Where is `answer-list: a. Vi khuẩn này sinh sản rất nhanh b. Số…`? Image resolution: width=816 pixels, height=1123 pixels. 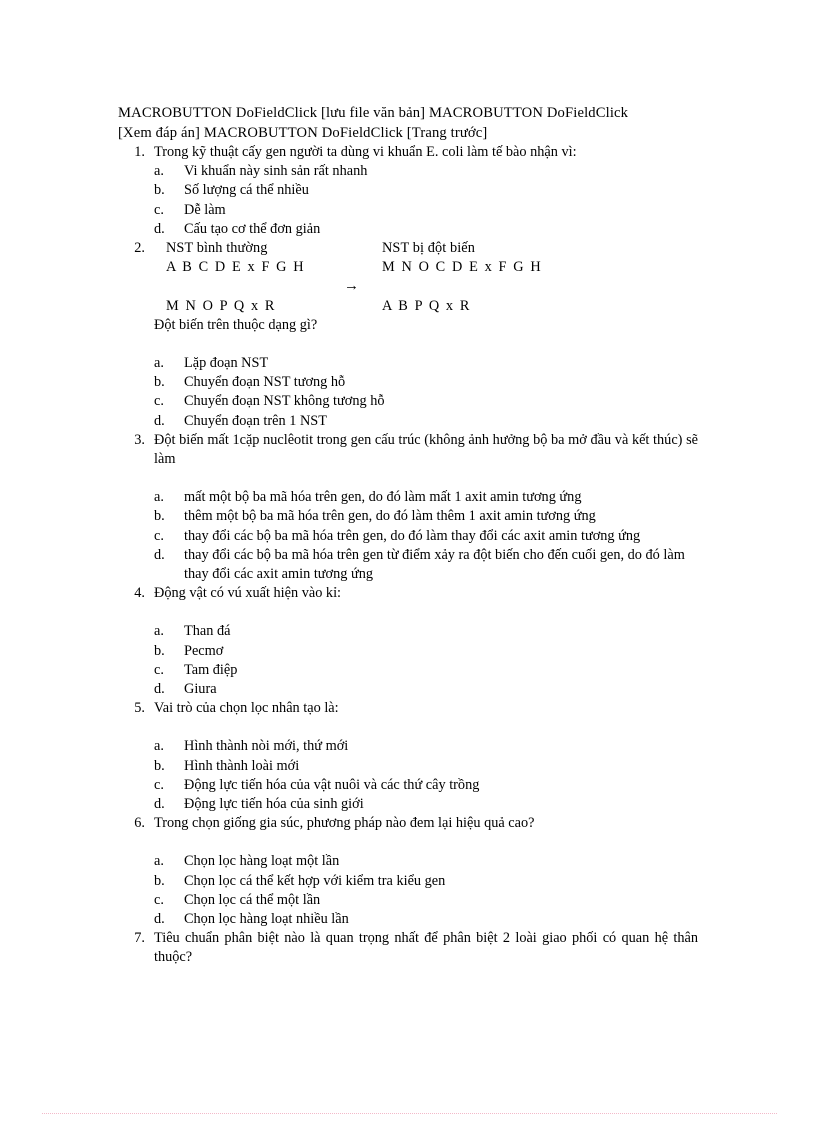
answer-list: a. Vi khuẩn này sinh sản rất nhanh b. Số… is located at coordinates (426, 200).